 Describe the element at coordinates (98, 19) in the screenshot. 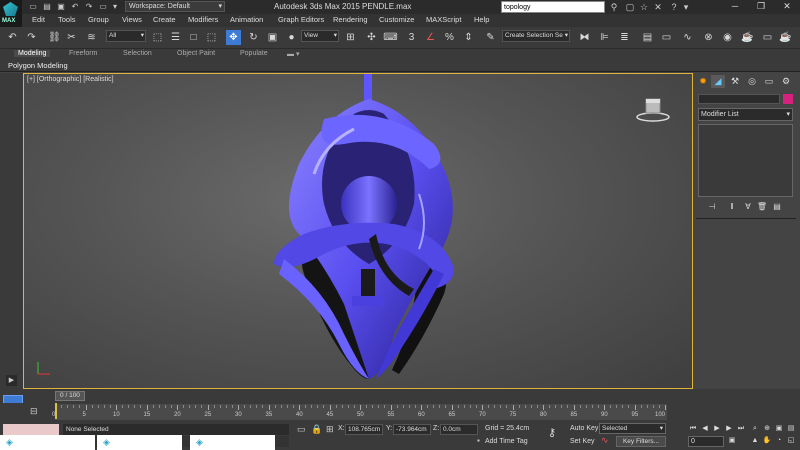

I see `menu-group: Group` at that location.